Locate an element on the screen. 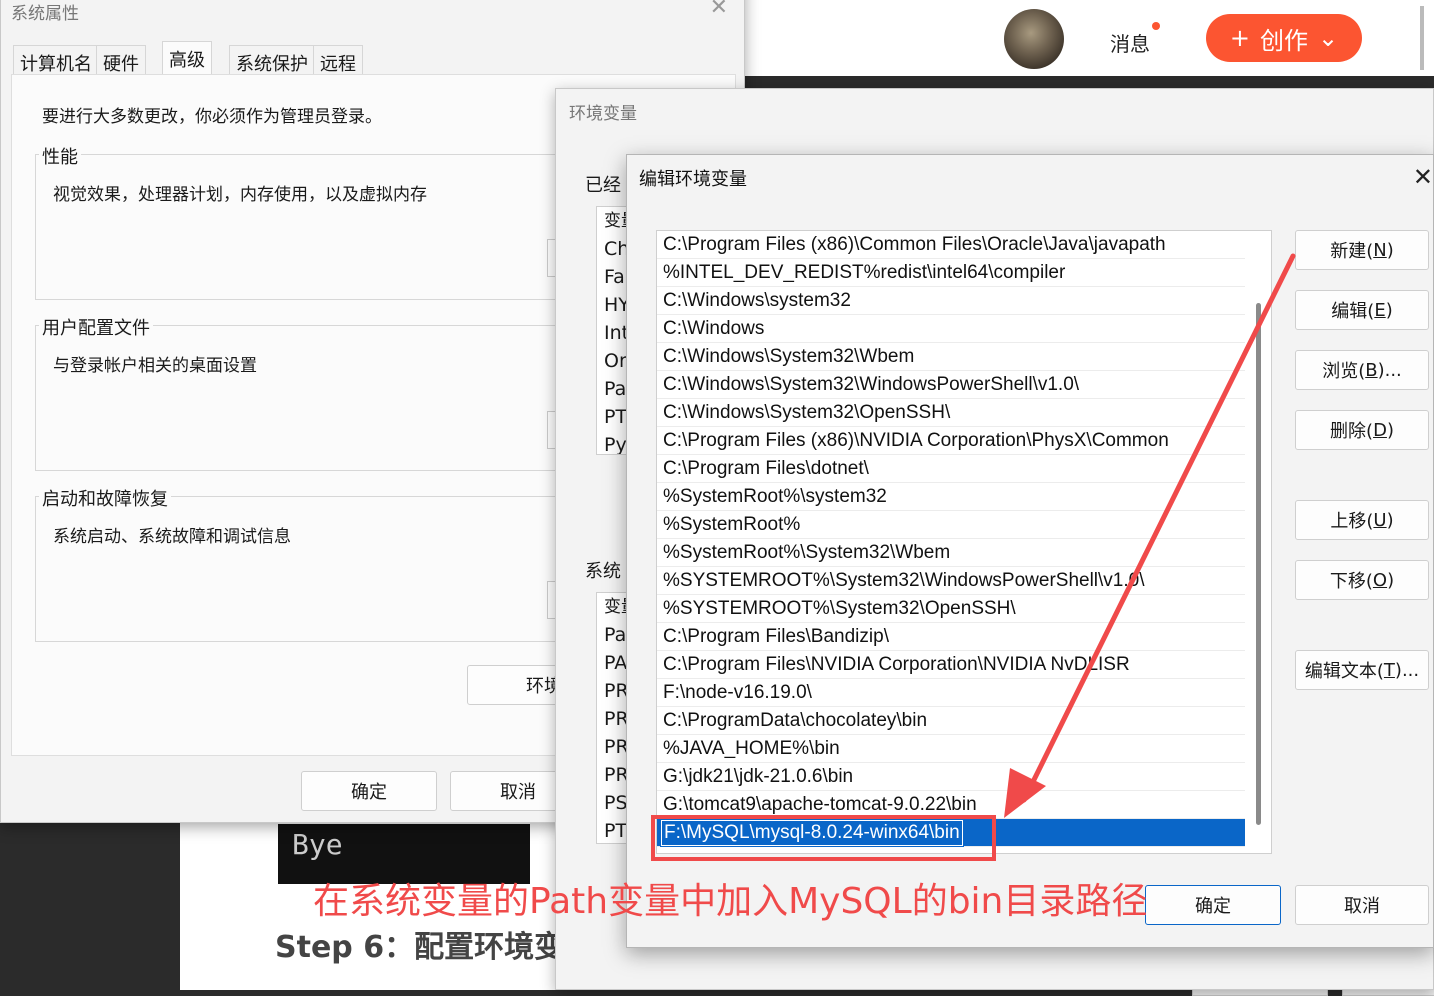 The height and width of the screenshot is (996, 1434). annotation-highlight-box is located at coordinates (823, 838).